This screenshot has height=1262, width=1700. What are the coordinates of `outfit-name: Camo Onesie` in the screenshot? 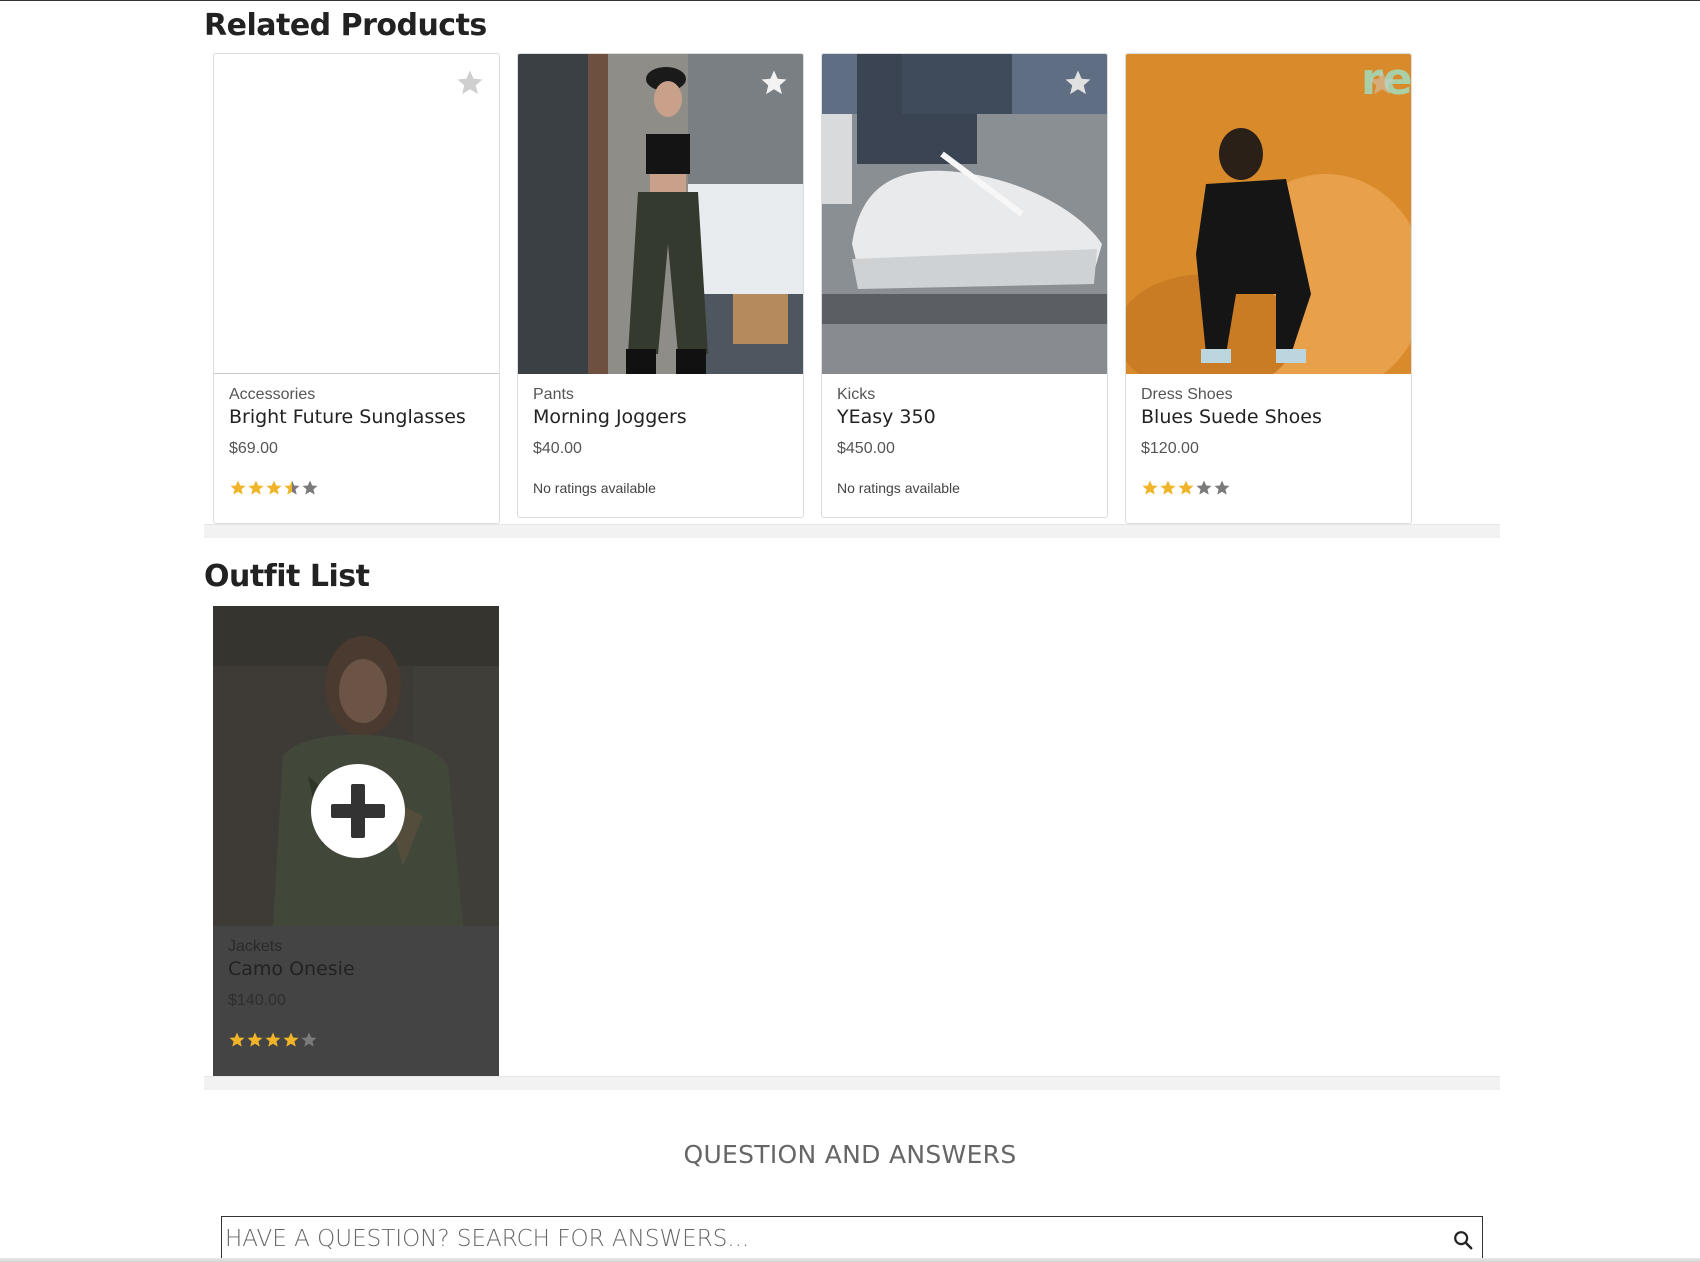 It's located at (291, 969).